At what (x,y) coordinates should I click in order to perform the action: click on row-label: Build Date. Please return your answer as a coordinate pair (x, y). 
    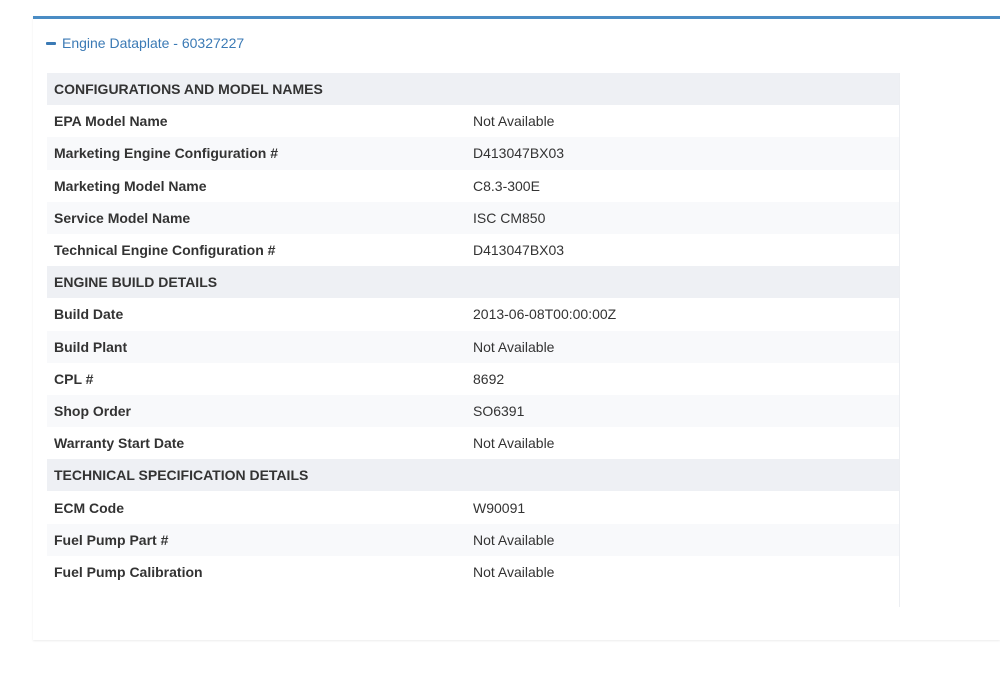
    Looking at the image, I should click on (89, 314).